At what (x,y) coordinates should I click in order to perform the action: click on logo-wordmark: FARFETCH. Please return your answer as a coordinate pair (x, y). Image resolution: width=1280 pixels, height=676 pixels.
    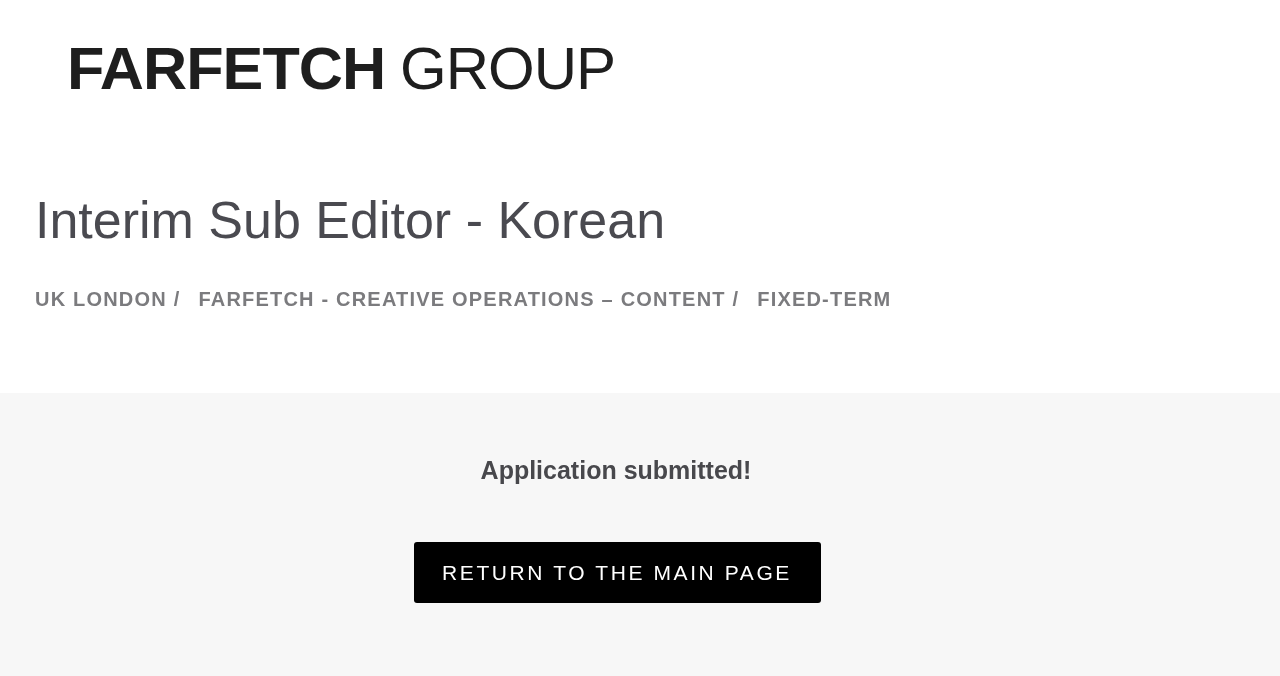
    Looking at the image, I should click on (226, 69).